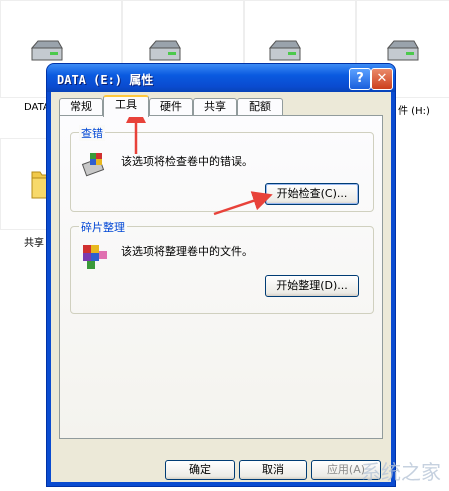 This screenshot has width=449, height=491. What do you see at coordinates (187, 251) in the screenshot?
I see `defrag-description: 该选项将整理卷中的文件。` at bounding box center [187, 251].